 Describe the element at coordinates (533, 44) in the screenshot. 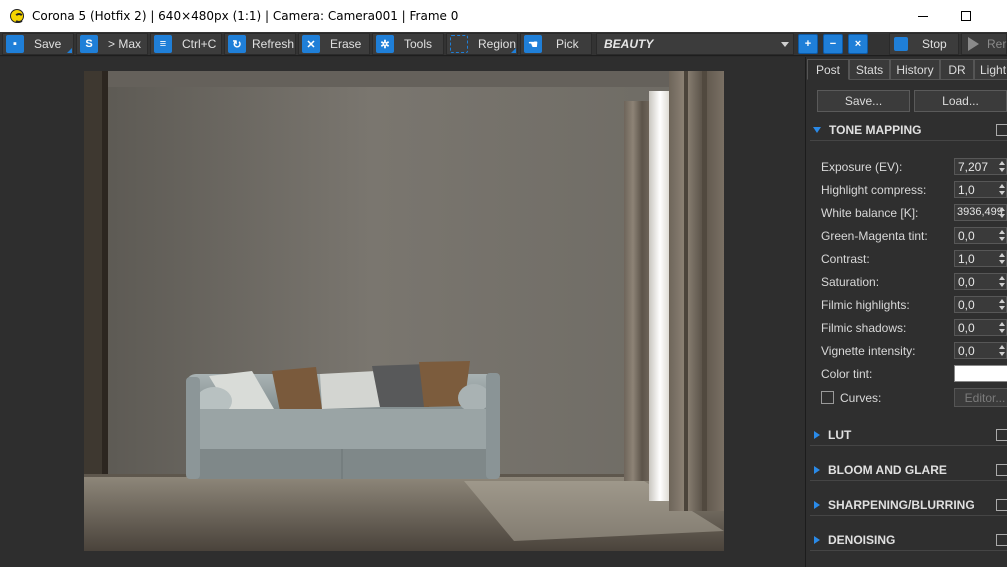

I see `hand-pointer-icon: ☚` at that location.